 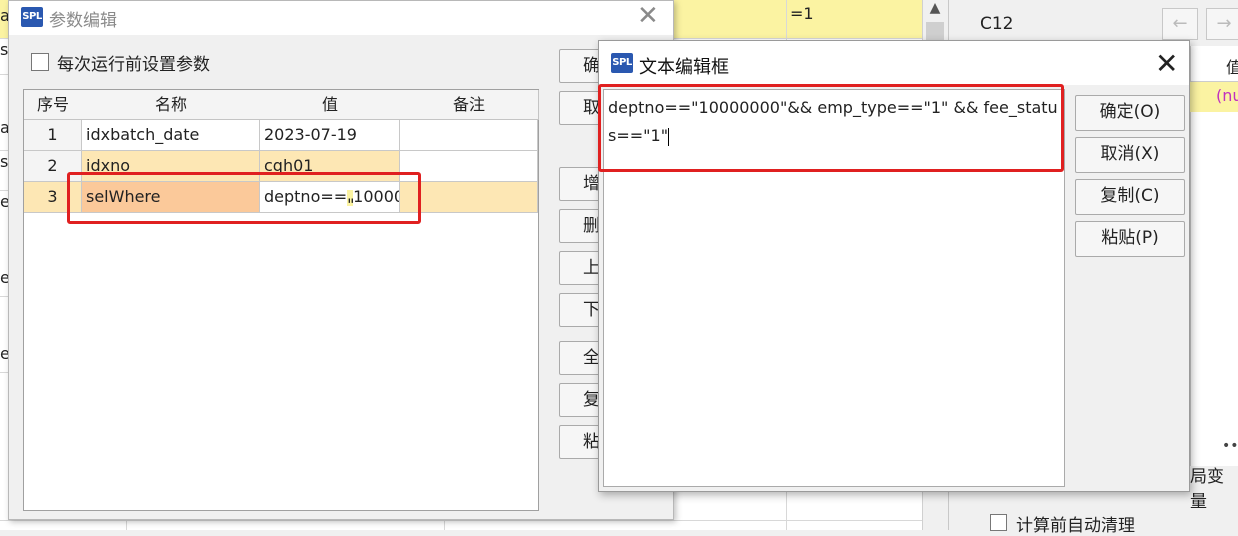 What do you see at coordinates (469, 105) in the screenshot?
I see `column-header-note: 备注` at bounding box center [469, 105].